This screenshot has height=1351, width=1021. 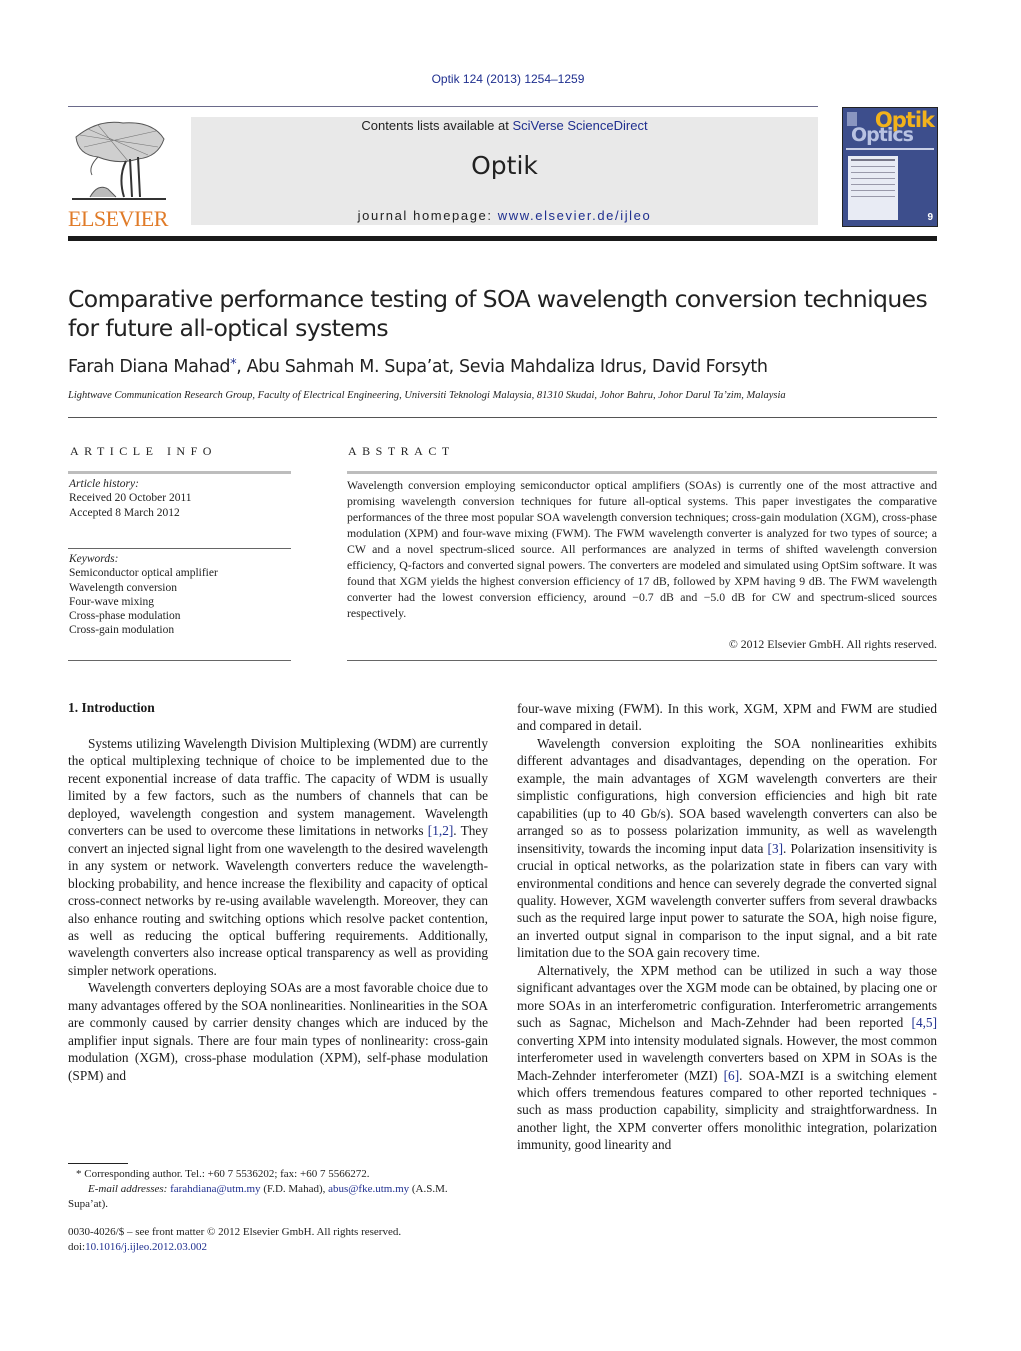 I want to click on cover-issue-number: 9, so click(x=930, y=217).